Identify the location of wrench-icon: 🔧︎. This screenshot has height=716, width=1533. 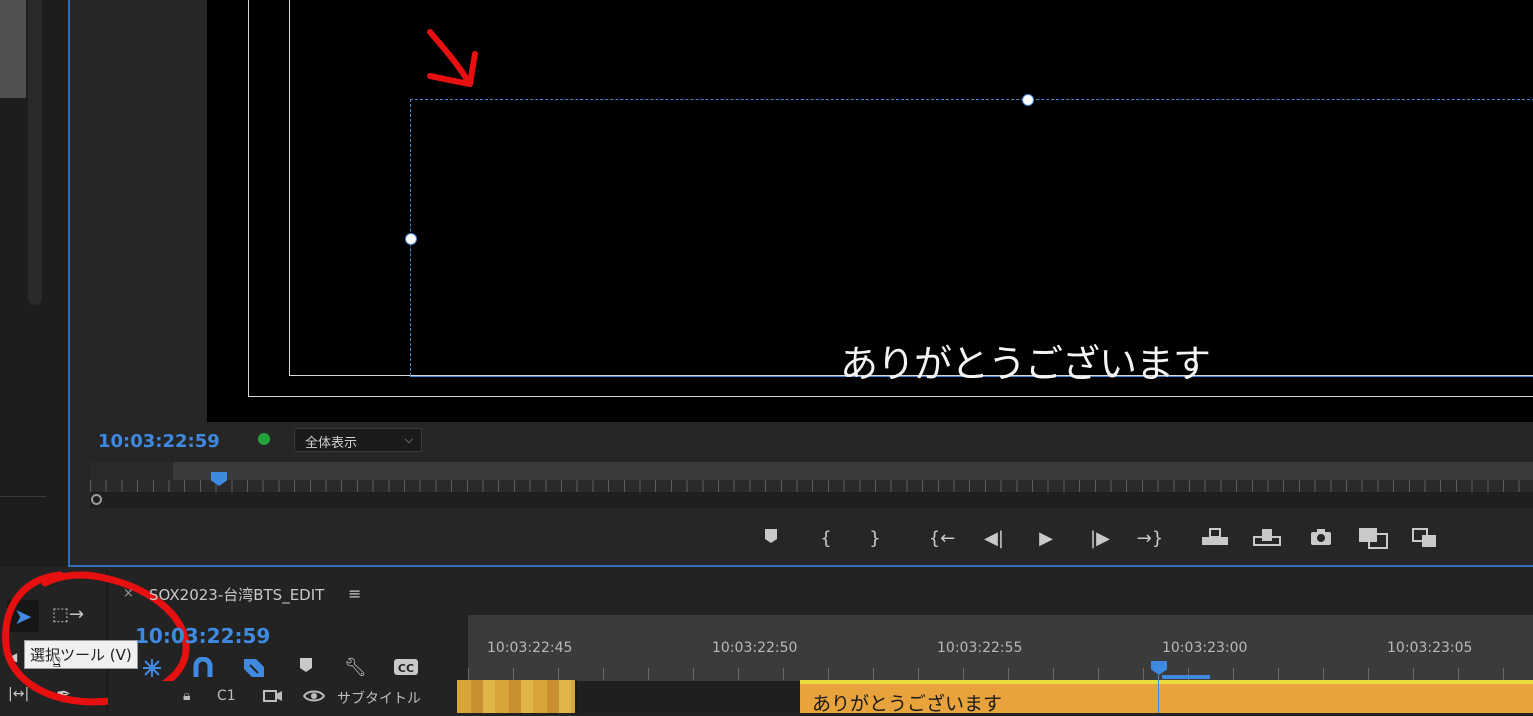
(355, 667).